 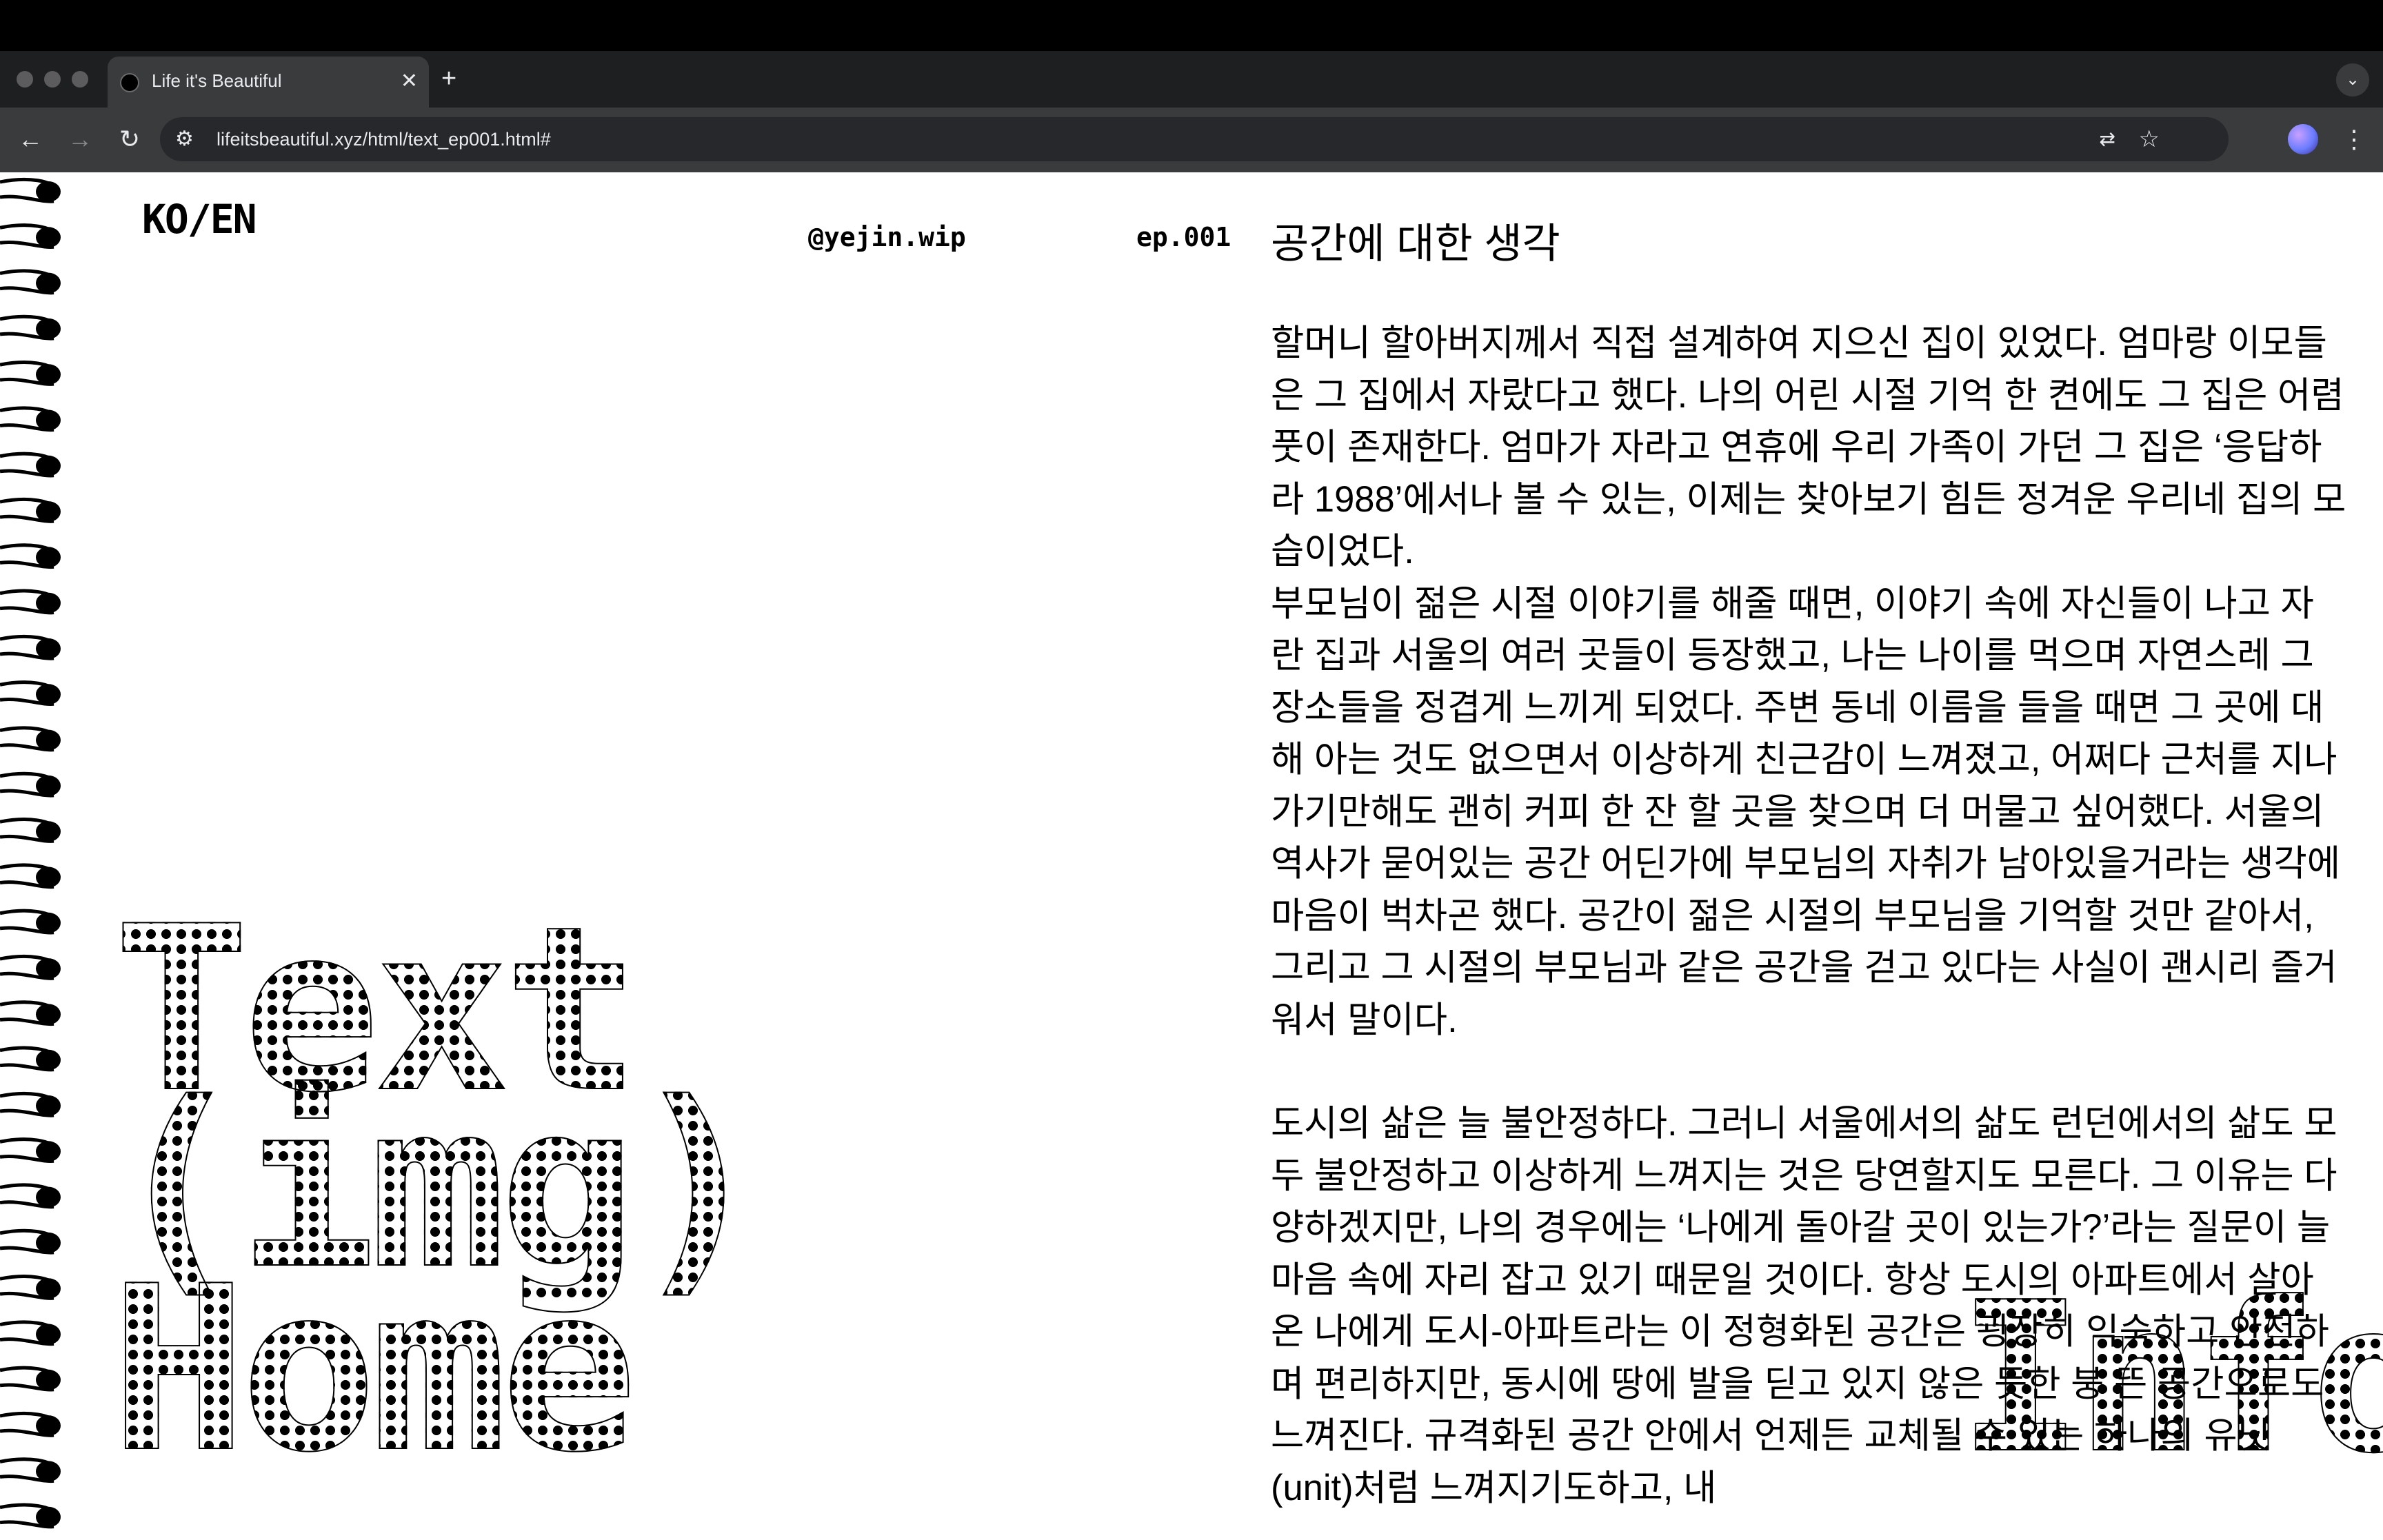 I want to click on author-handle-link: @yejin.wip, so click(x=887, y=237).